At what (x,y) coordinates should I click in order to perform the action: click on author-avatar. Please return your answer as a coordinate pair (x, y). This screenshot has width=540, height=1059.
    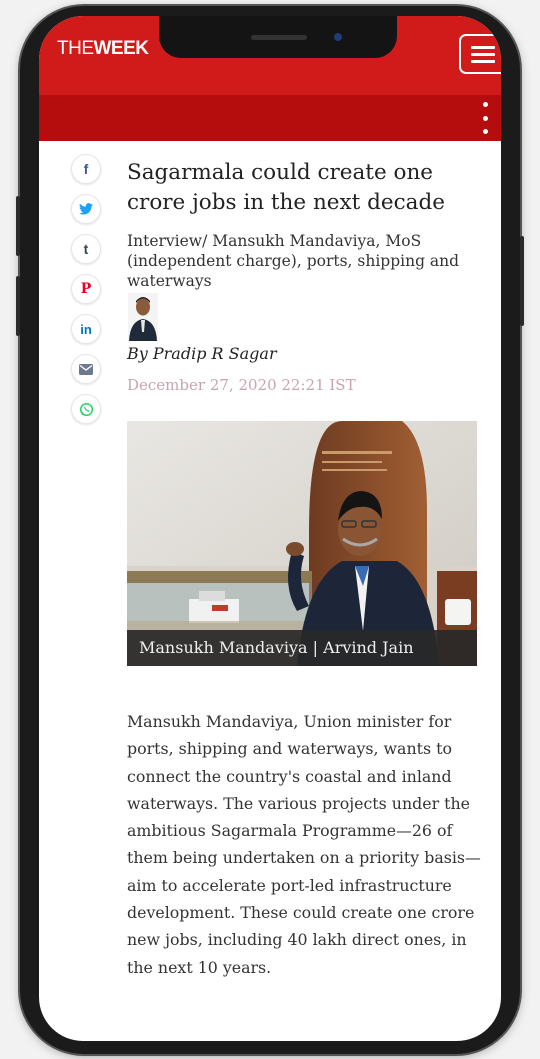
    Looking at the image, I should click on (143, 317).